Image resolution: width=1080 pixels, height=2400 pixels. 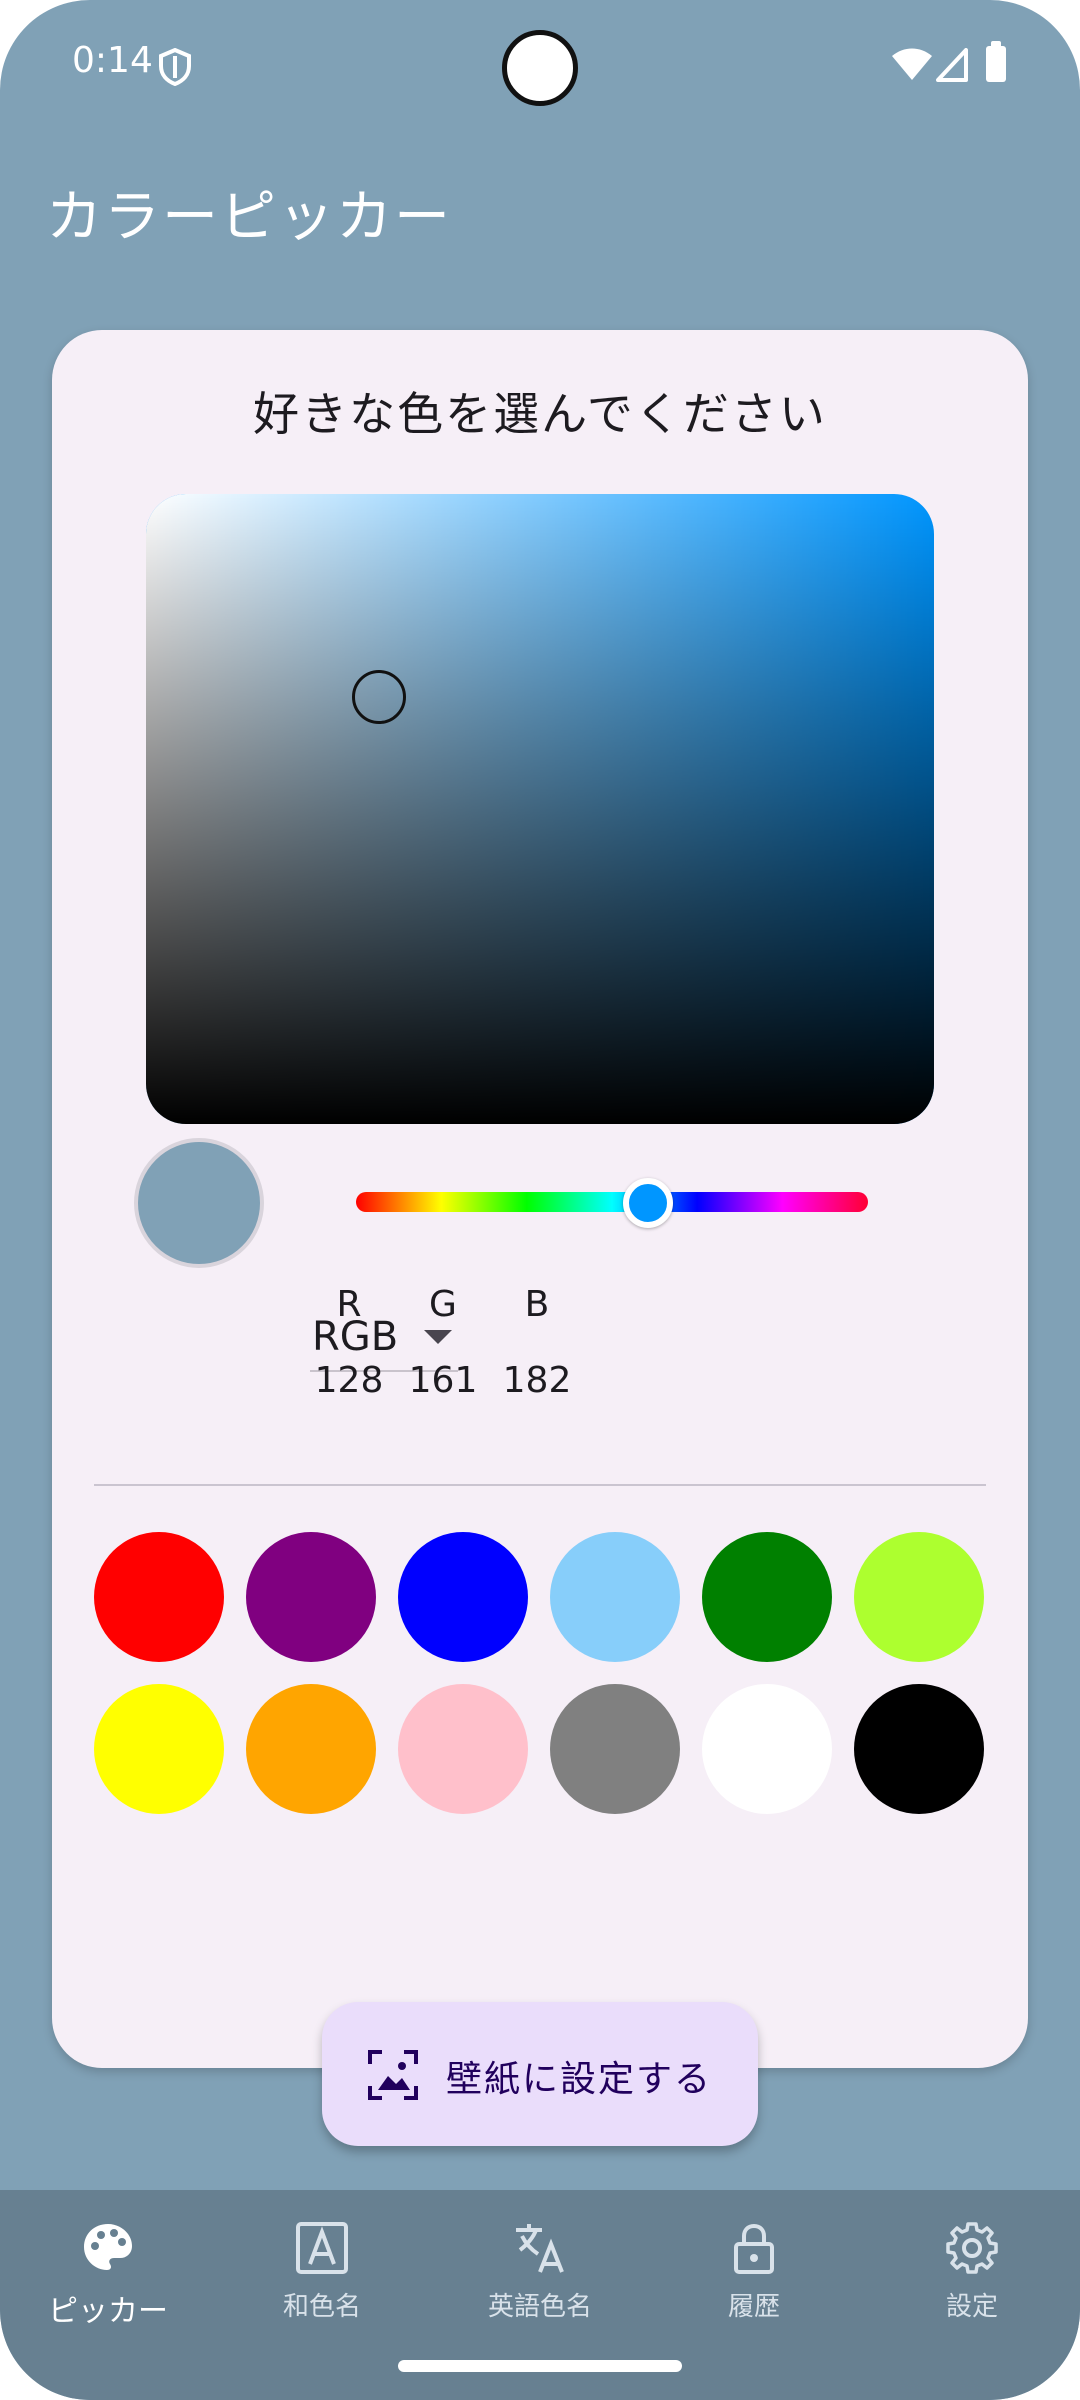 What do you see at coordinates (537, 1380) in the screenshot?
I see `channel-value: 182` at bounding box center [537, 1380].